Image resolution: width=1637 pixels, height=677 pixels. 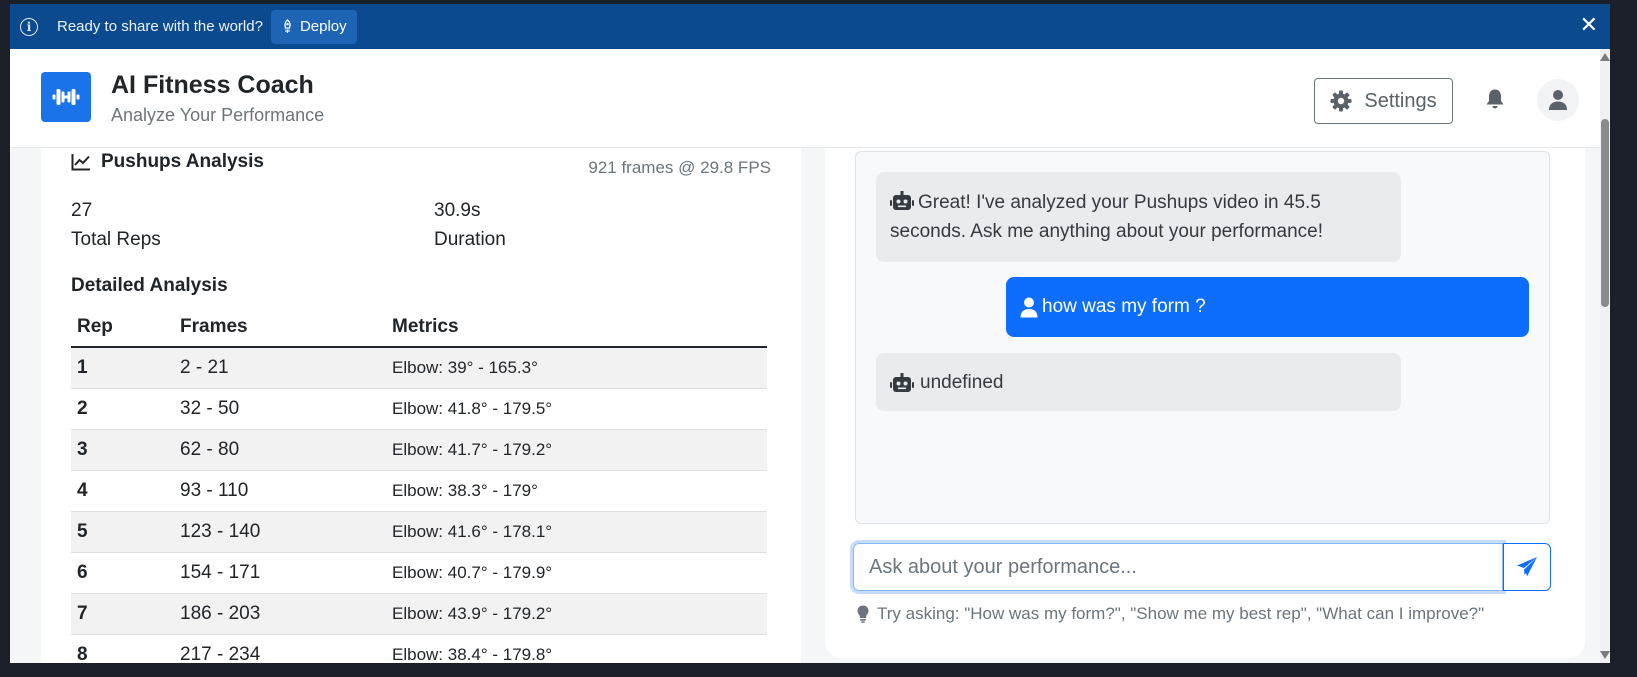 I want to click on duration-value: 30.9s, so click(x=457, y=210).